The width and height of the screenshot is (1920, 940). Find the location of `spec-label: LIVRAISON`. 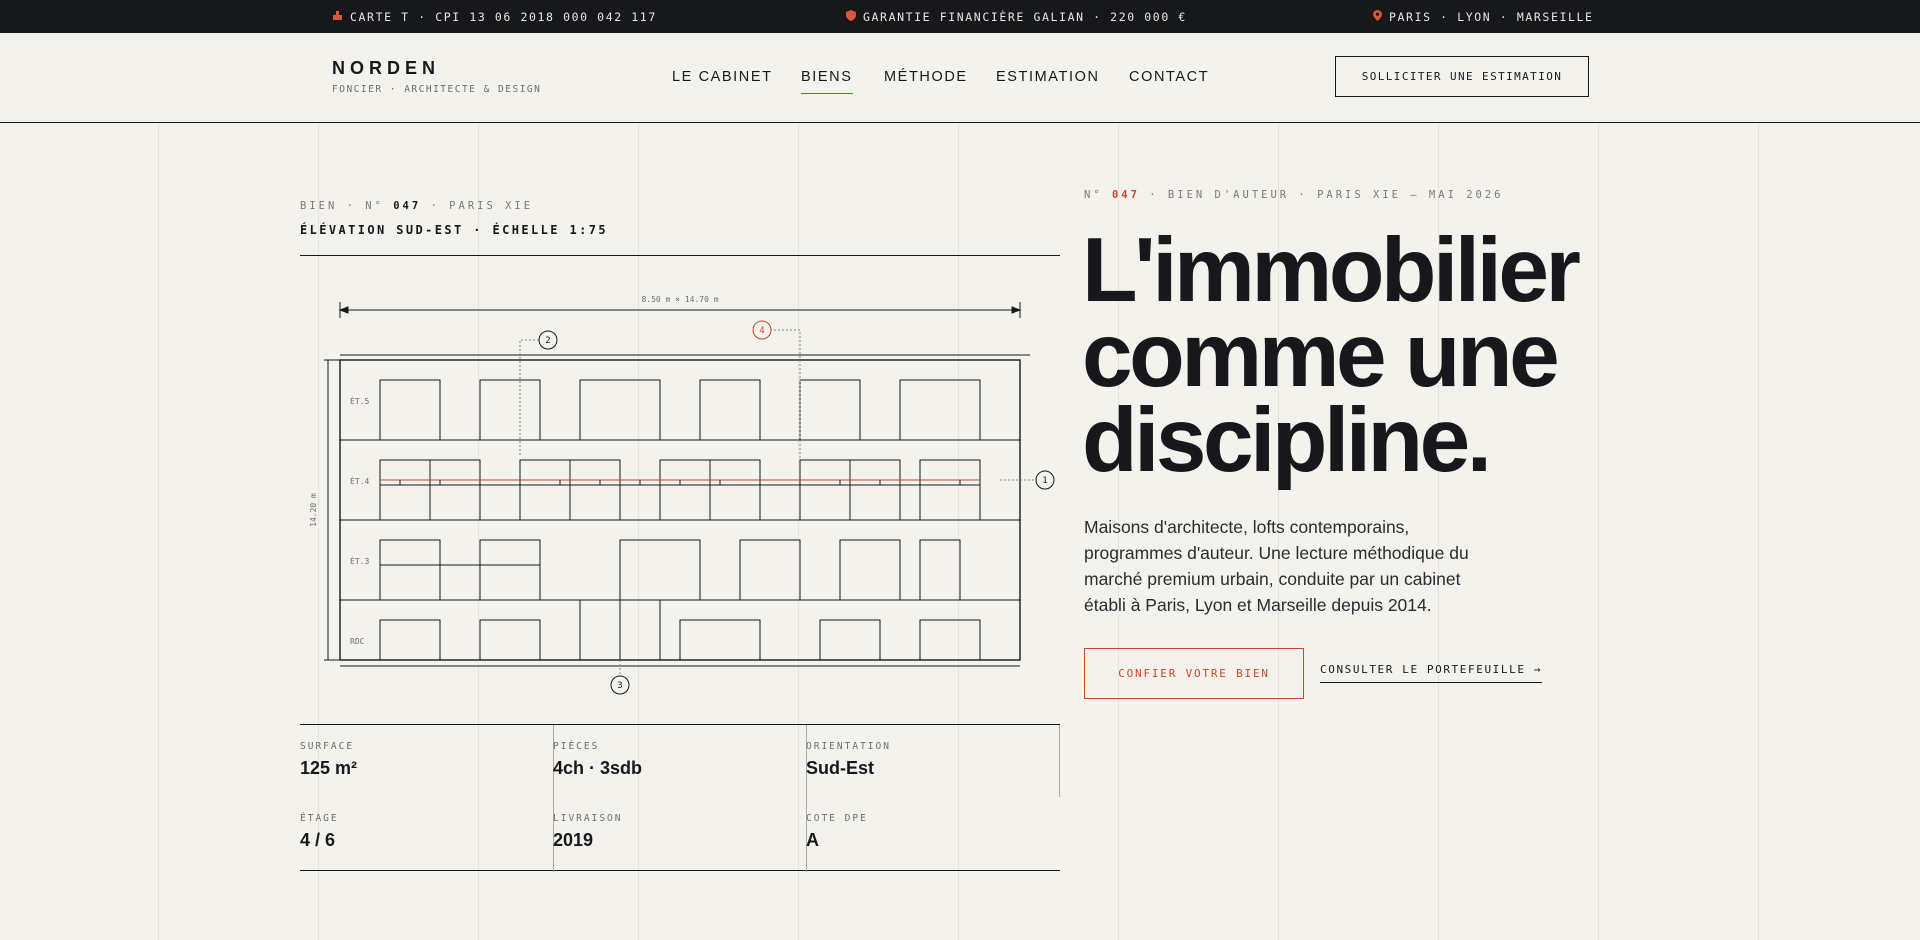

spec-label: LIVRAISON is located at coordinates (588, 818).